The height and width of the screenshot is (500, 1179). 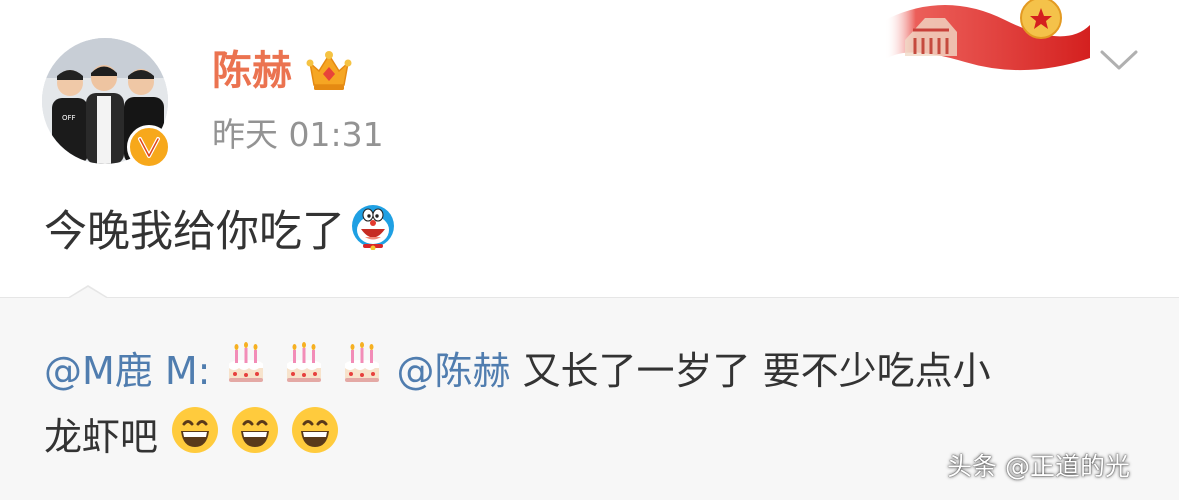 I want to click on vip-crown-icon, so click(x=329, y=73).